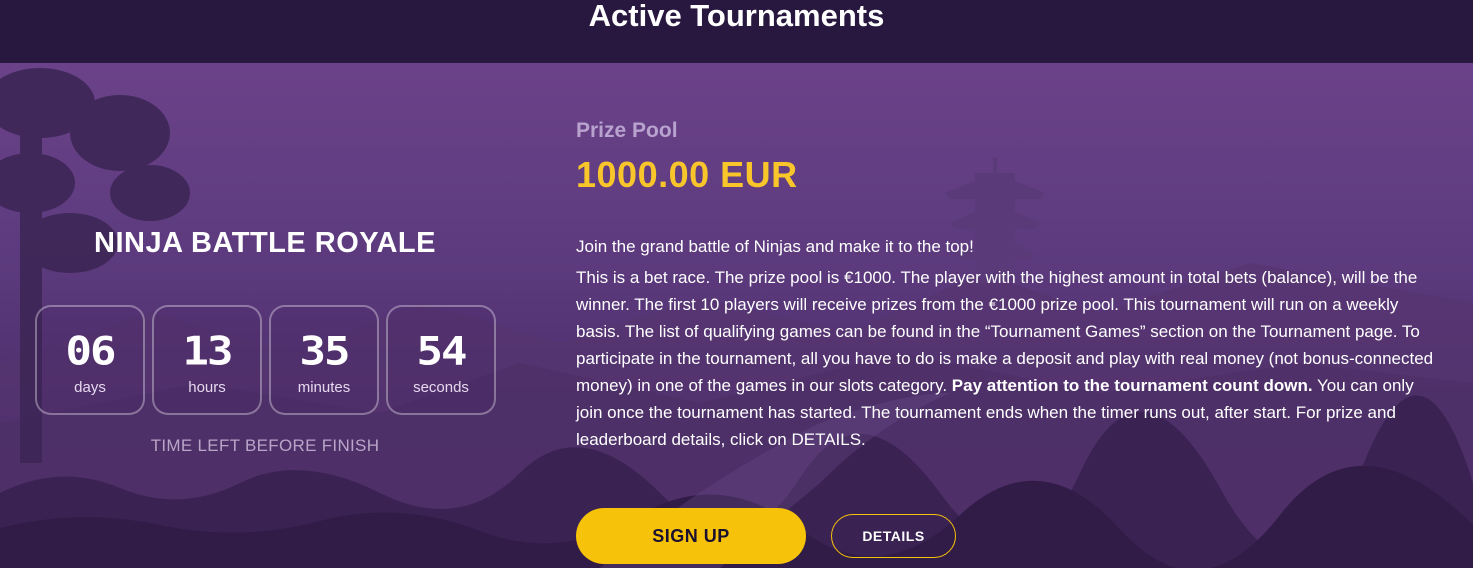  I want to click on countdown-minutes-label: minutes, so click(324, 387).